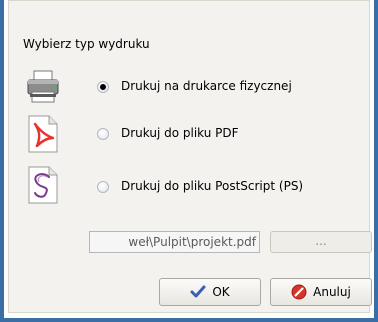 The image size is (378, 322). I want to click on ok-button-label: OK, so click(221, 292).